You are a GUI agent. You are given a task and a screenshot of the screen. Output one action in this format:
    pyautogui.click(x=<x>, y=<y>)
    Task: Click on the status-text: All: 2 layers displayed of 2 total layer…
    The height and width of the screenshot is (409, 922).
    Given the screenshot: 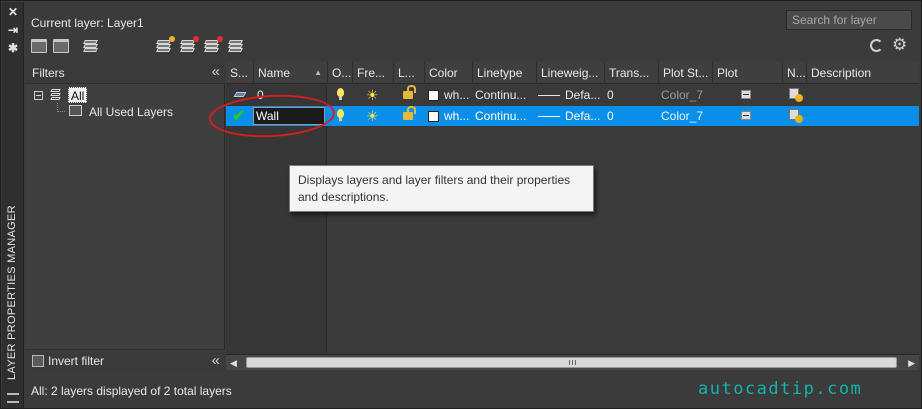 What is the action you would take?
    pyautogui.click(x=131, y=391)
    